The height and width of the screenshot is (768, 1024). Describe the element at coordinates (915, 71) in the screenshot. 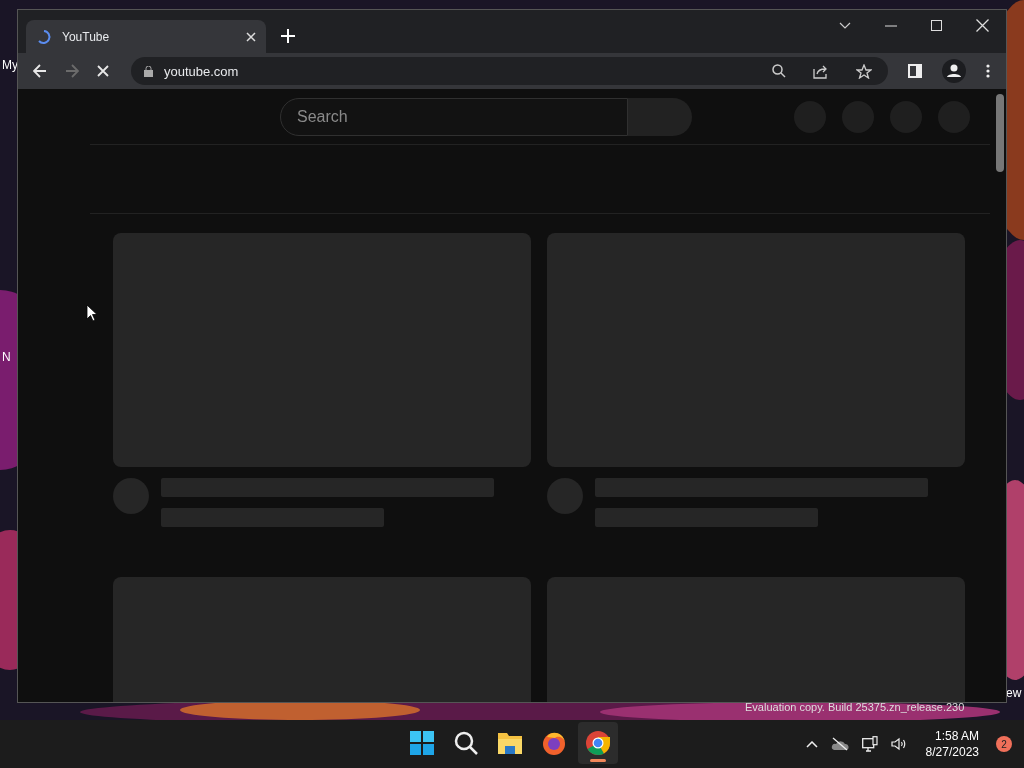

I see `side-panel-icon` at that location.